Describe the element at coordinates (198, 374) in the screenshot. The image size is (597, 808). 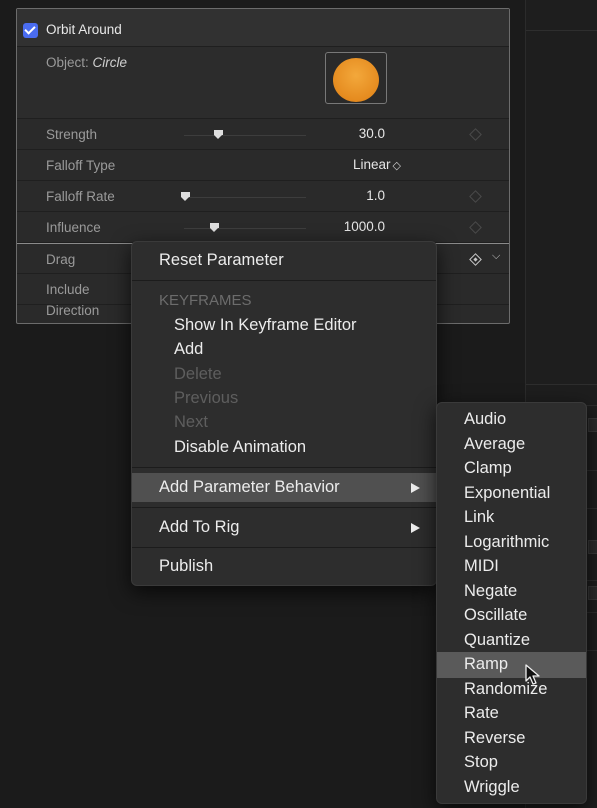
I see `menu-item-delete-keyframe: Delete` at that location.